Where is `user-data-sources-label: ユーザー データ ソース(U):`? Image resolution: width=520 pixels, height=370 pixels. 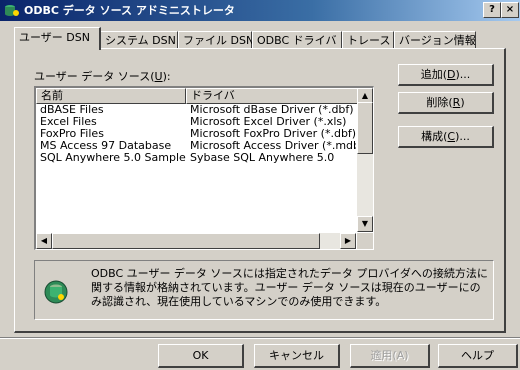
user-data-sources-label: ユーザー データ ソース(U): is located at coordinates (102, 76).